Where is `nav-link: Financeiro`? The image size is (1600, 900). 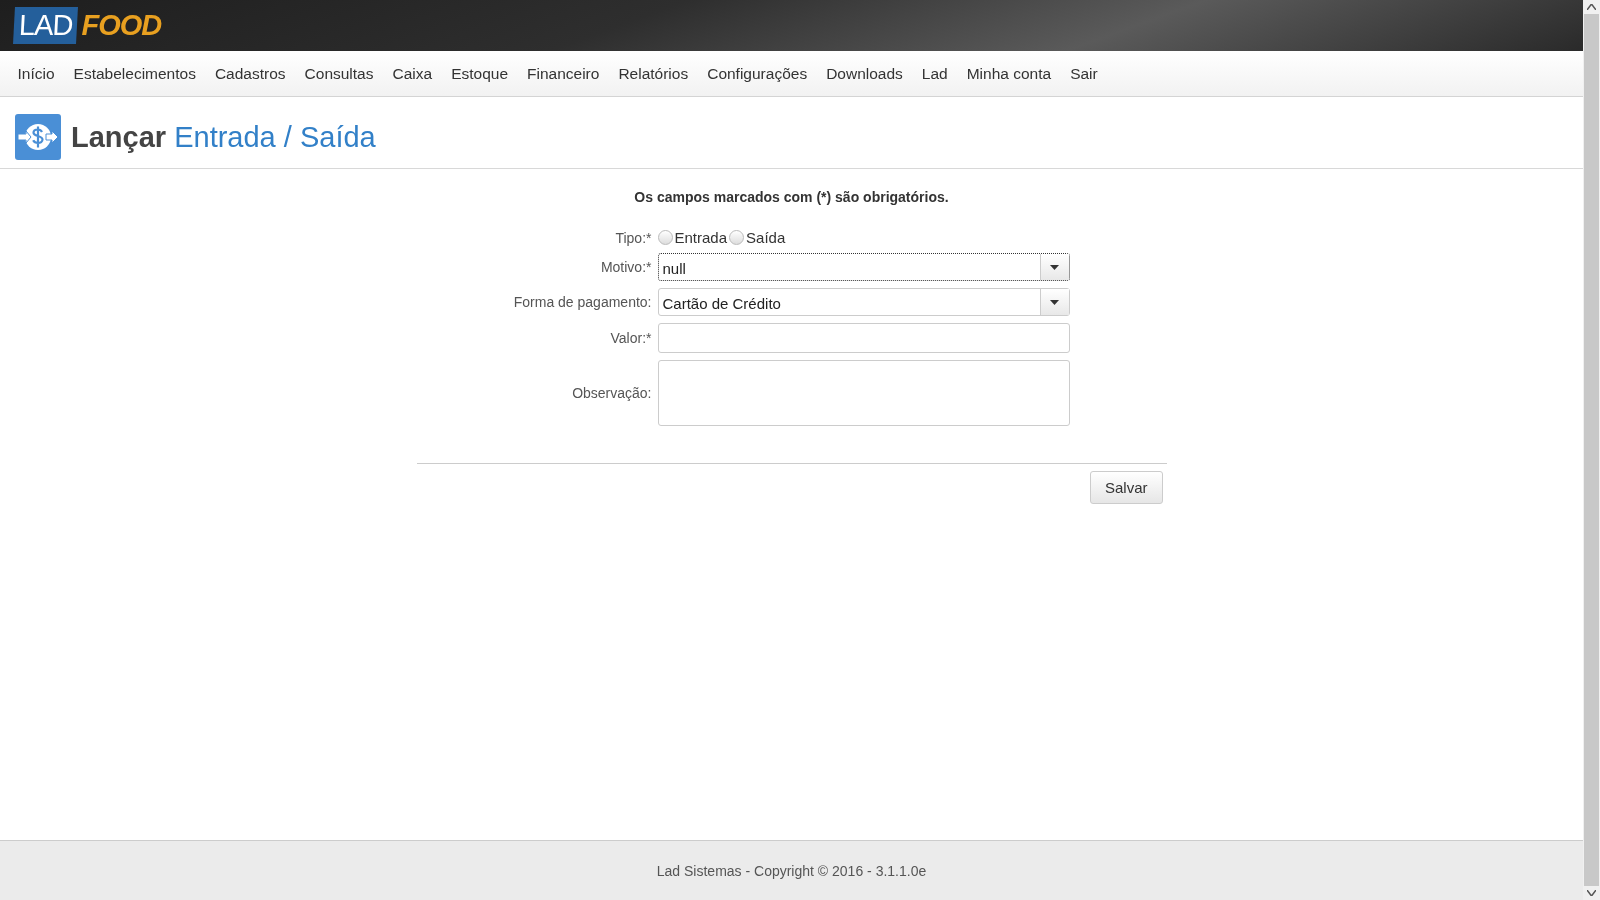 nav-link: Financeiro is located at coordinates (563, 73).